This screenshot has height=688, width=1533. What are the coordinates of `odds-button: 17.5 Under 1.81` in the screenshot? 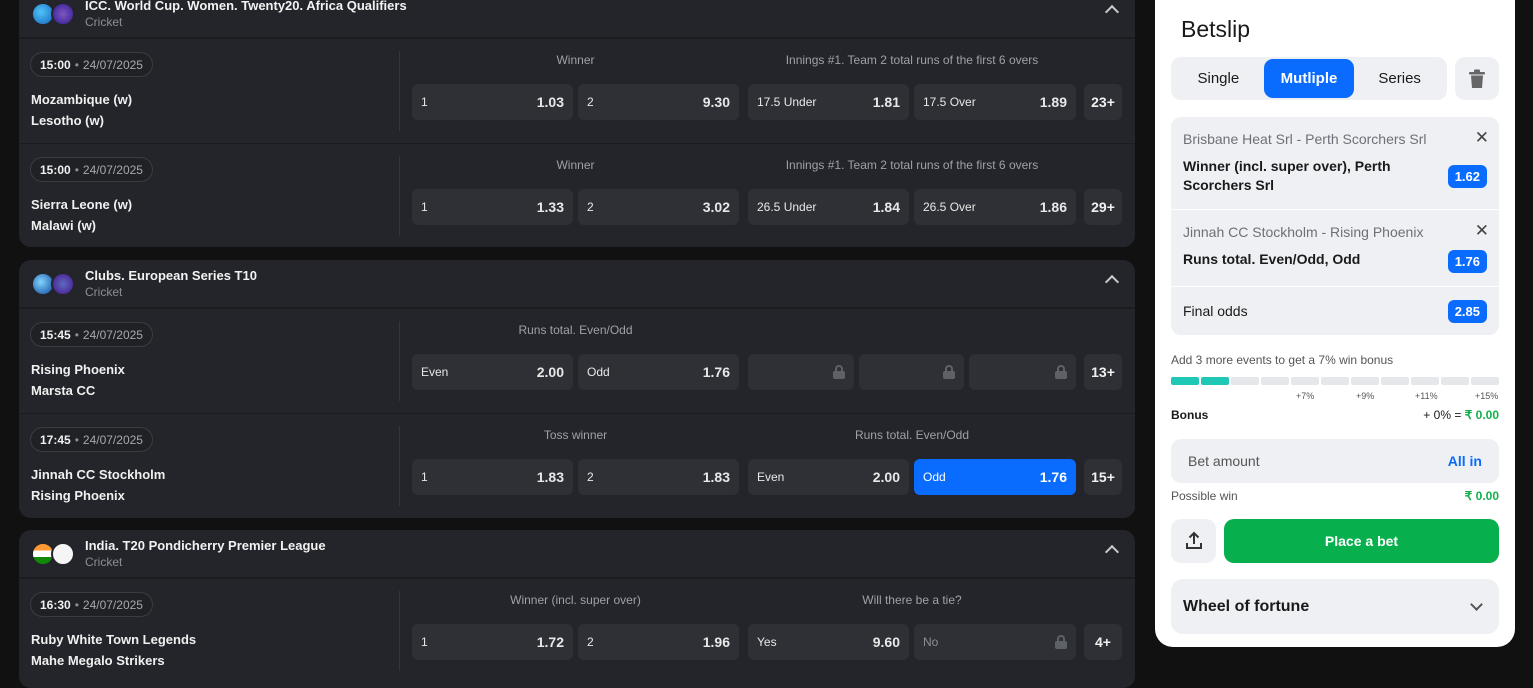 It's located at (828, 102).